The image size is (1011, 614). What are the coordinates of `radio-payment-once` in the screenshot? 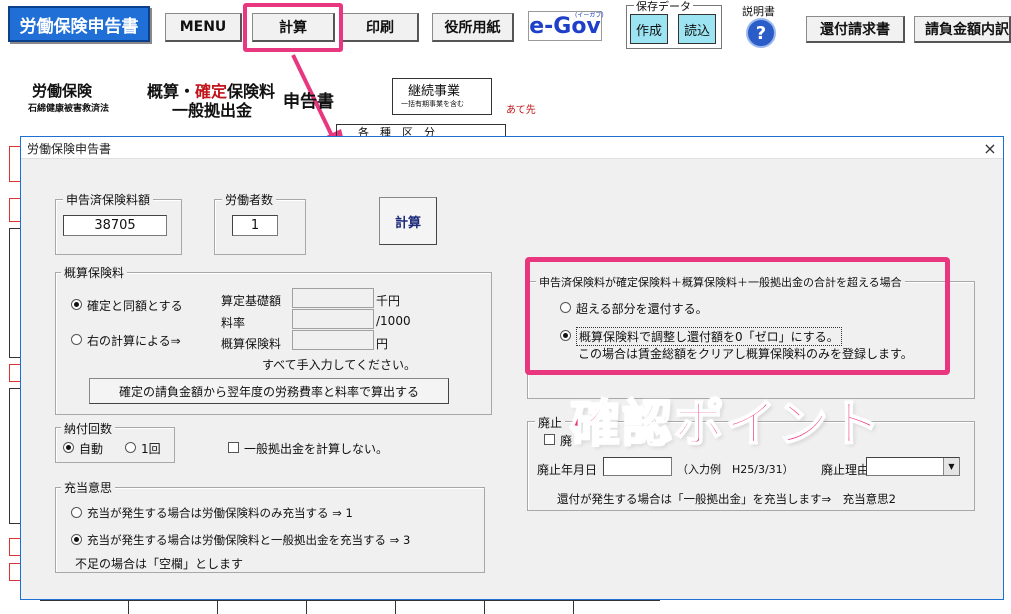 It's located at (130, 447).